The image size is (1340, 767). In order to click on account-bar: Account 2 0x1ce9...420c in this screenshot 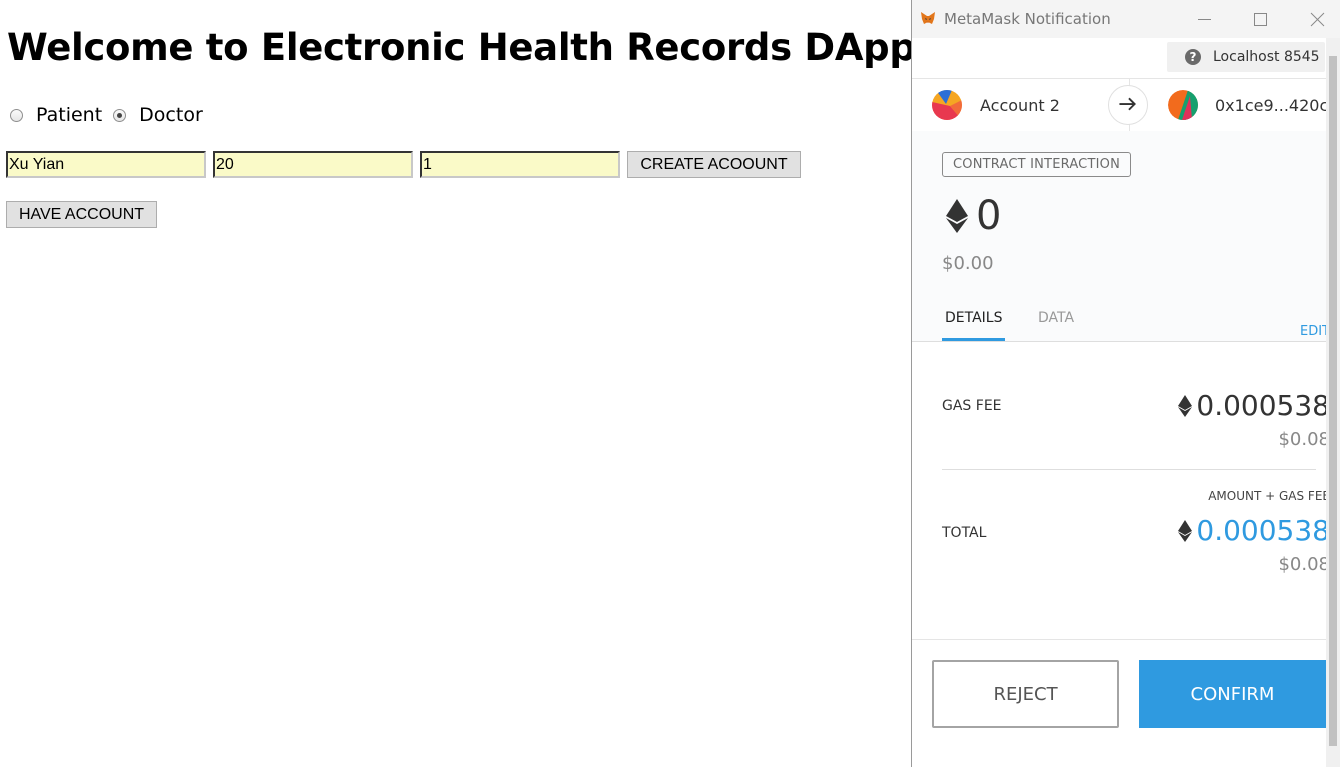, I will do `click(1119, 105)`.